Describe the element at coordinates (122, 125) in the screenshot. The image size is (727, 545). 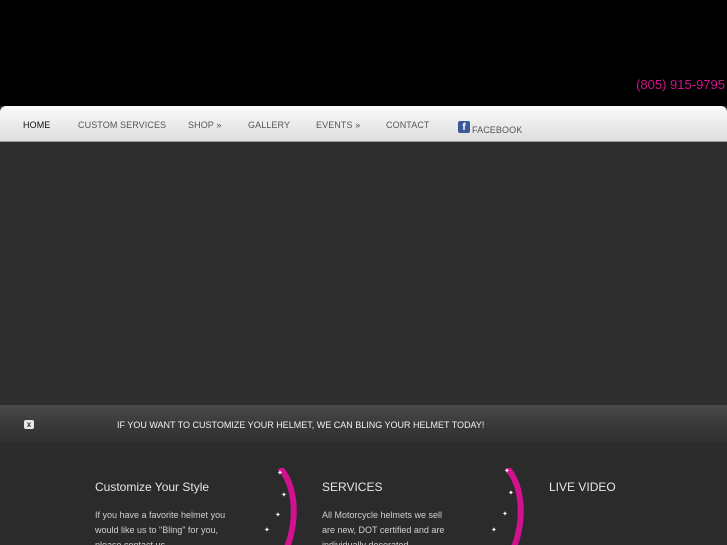
I see `nav-item-custom-services: CUSTOM SERVICES` at that location.